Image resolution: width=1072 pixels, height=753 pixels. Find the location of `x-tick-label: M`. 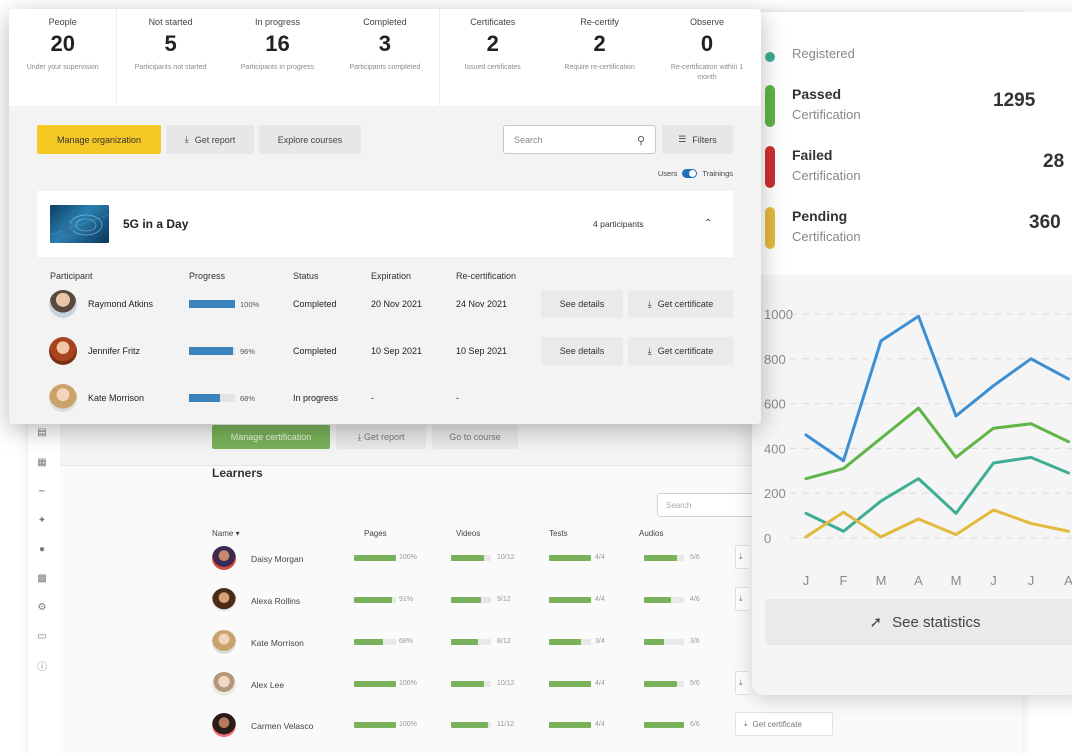

x-tick-label: M is located at coordinates (881, 580).